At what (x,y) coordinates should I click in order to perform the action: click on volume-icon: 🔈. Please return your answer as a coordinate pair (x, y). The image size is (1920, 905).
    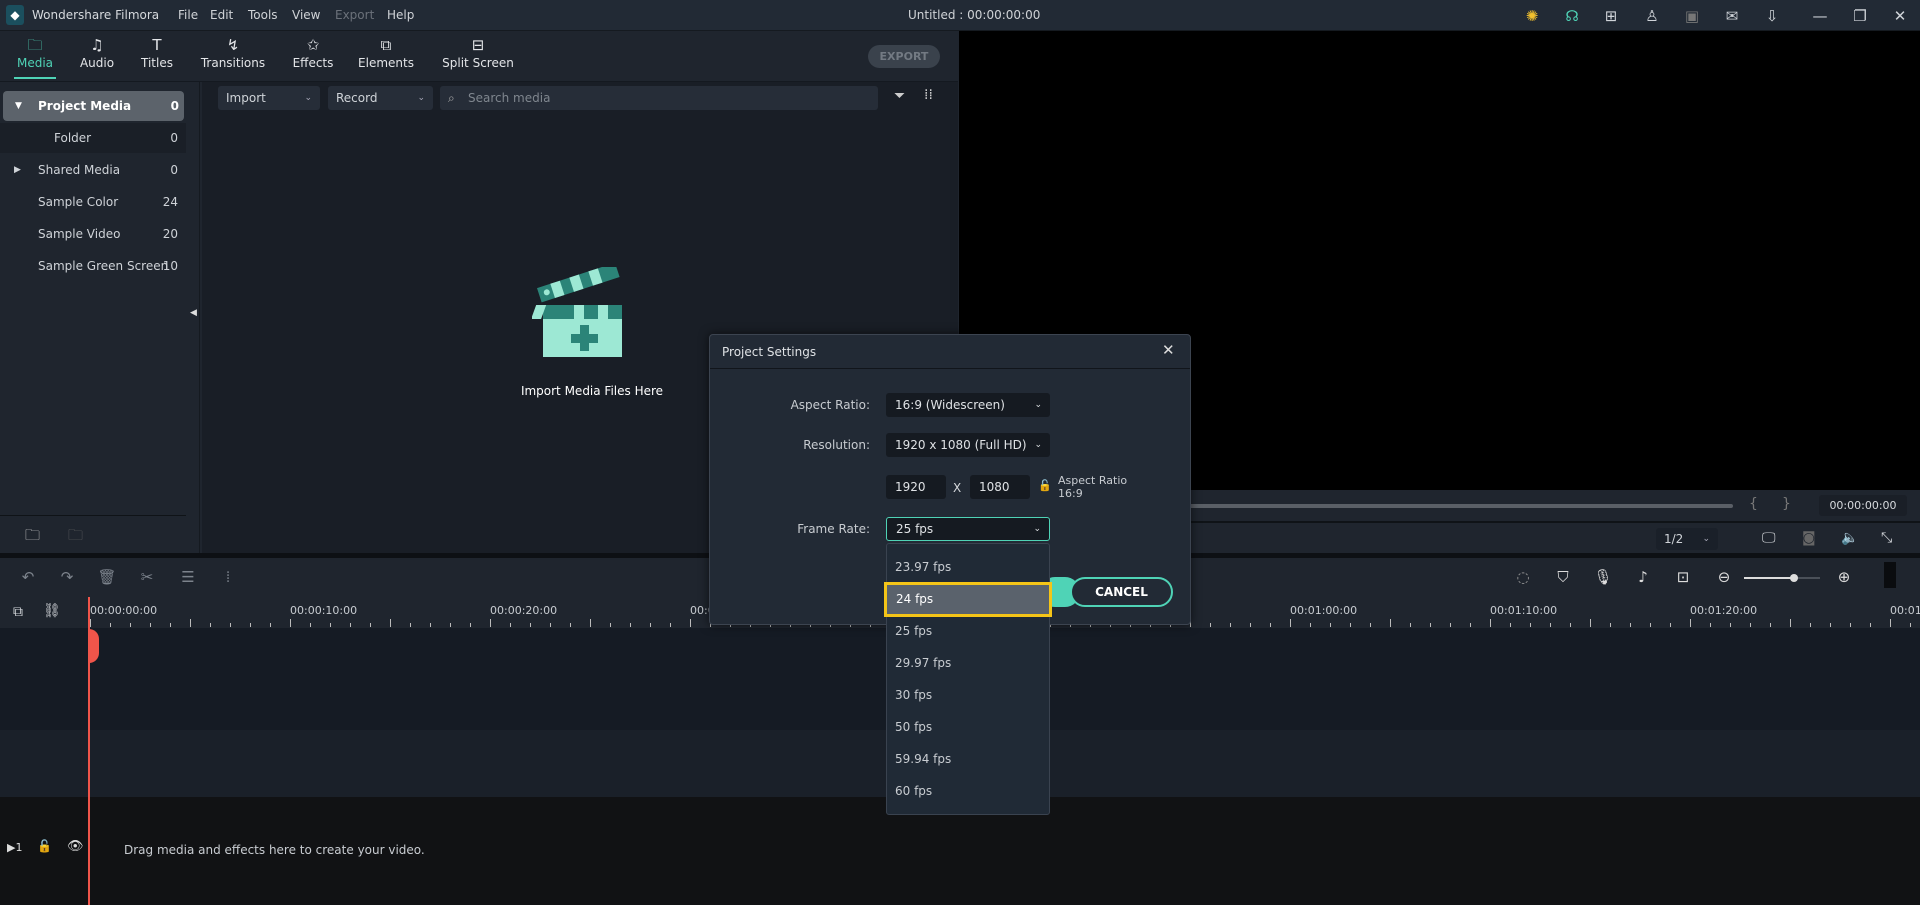
    Looking at the image, I should click on (1849, 538).